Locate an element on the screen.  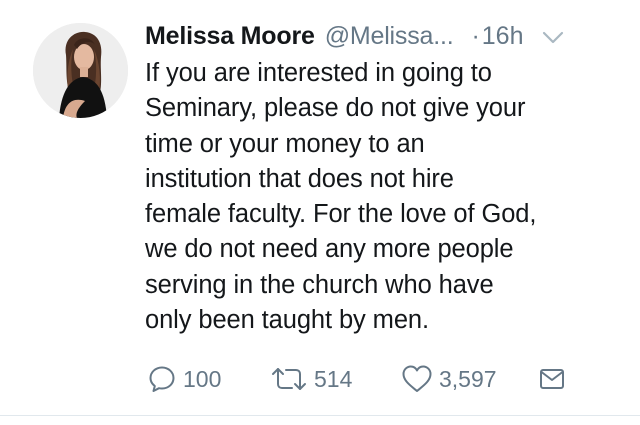
timestamp: 16h is located at coordinates (503, 36).